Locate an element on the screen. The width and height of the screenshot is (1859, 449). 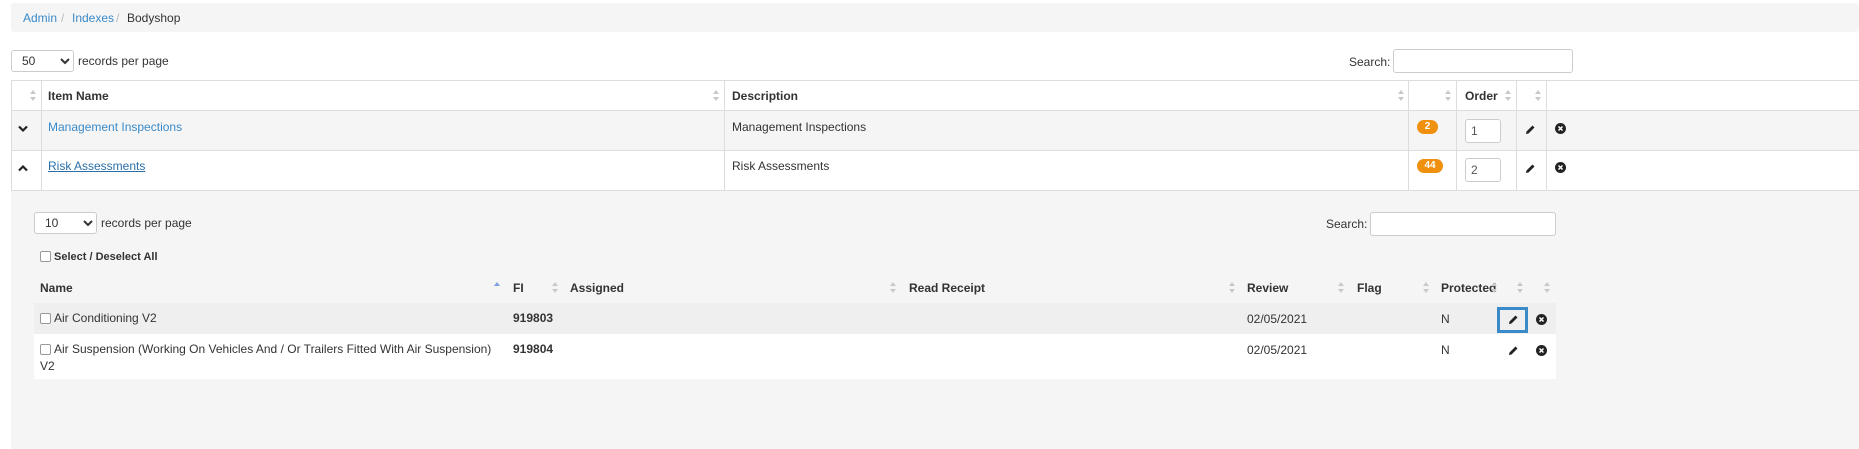
outer-search-input is located at coordinates (1483, 61).